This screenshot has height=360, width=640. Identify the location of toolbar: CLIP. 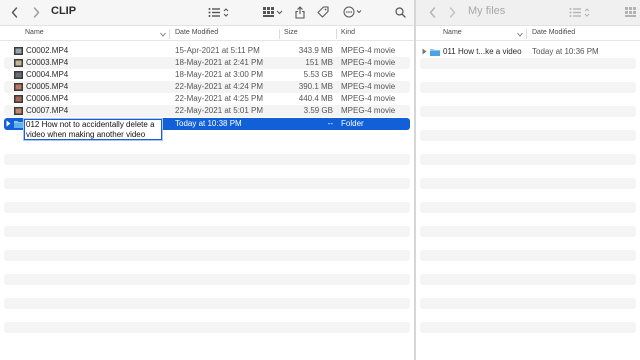
(207, 13).